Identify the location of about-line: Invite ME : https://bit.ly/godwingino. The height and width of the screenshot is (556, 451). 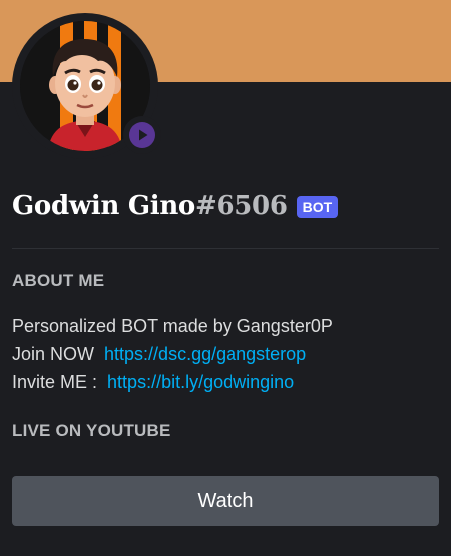
(227, 382).